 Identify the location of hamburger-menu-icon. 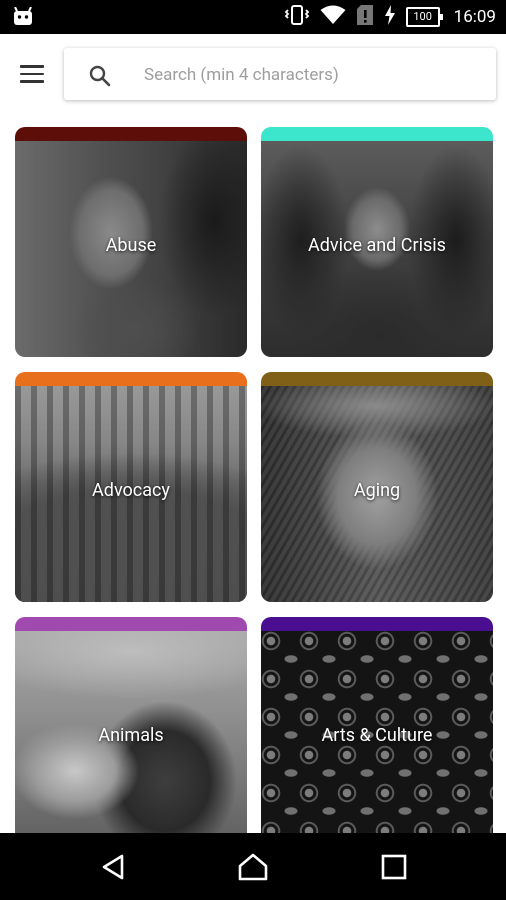
(33, 74).